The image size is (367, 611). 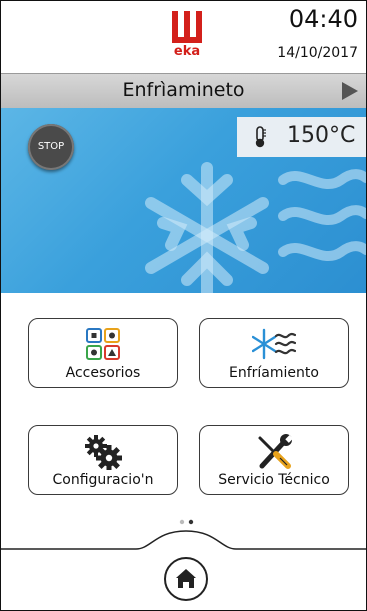 I want to click on accesorios-button: Accesorios, so click(x=103, y=353).